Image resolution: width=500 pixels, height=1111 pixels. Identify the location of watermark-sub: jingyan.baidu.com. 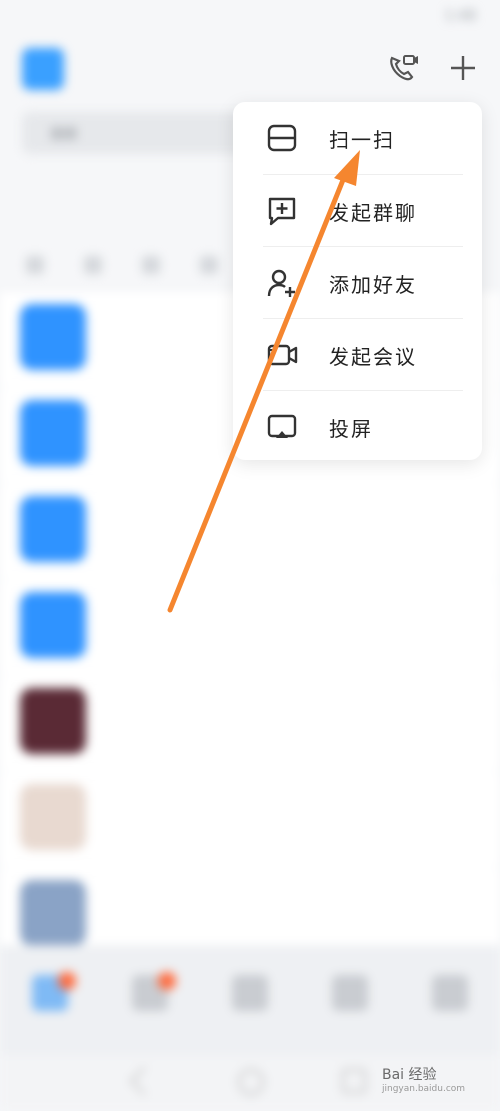
(424, 1089).